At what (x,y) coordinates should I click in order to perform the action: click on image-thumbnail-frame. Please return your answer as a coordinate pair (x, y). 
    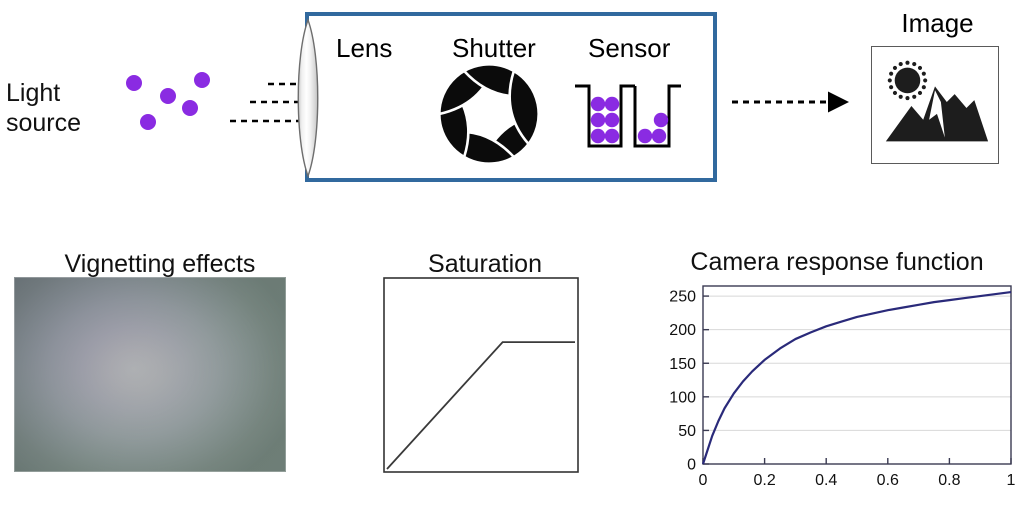
    Looking at the image, I should click on (935, 105).